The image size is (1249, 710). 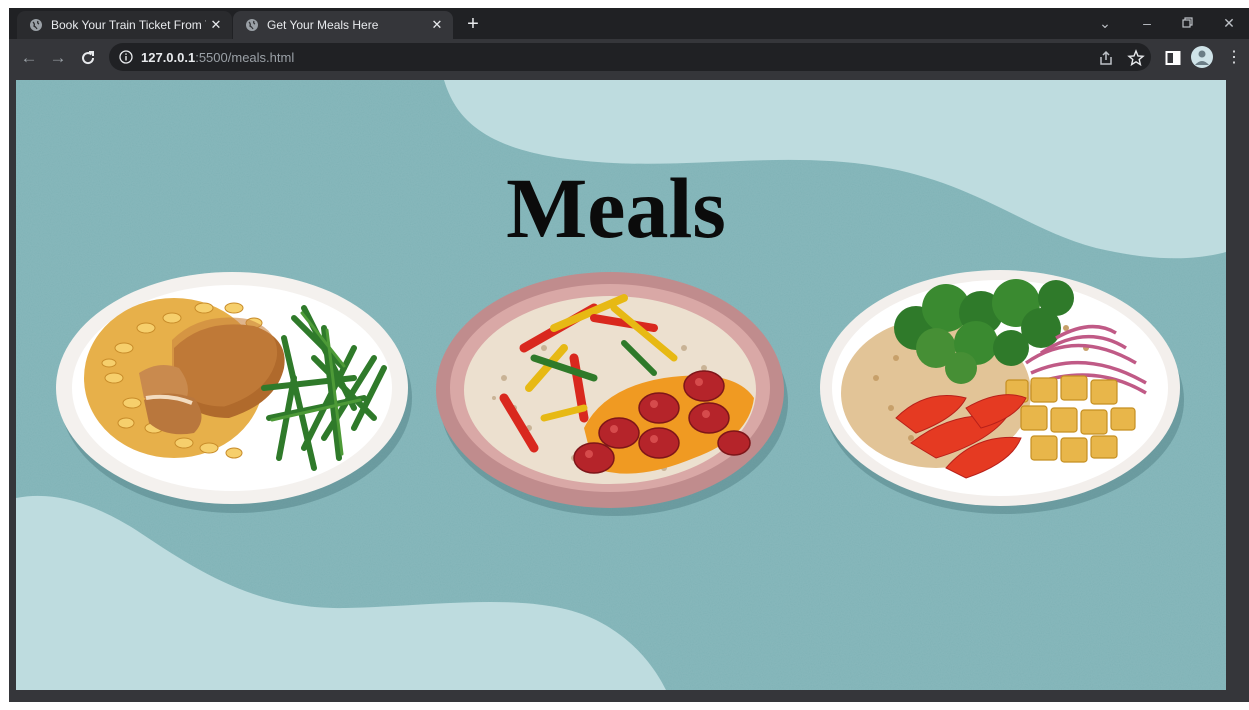 What do you see at coordinates (126, 57) in the screenshot?
I see `info-icon` at bounding box center [126, 57].